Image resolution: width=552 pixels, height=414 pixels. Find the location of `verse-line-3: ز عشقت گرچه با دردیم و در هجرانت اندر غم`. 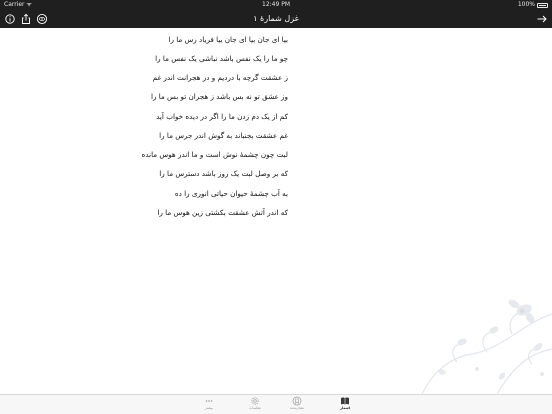

verse-line-3: ز عشقت گرچه با دردیم و در هجرانت اندر غم is located at coordinates (220, 77).